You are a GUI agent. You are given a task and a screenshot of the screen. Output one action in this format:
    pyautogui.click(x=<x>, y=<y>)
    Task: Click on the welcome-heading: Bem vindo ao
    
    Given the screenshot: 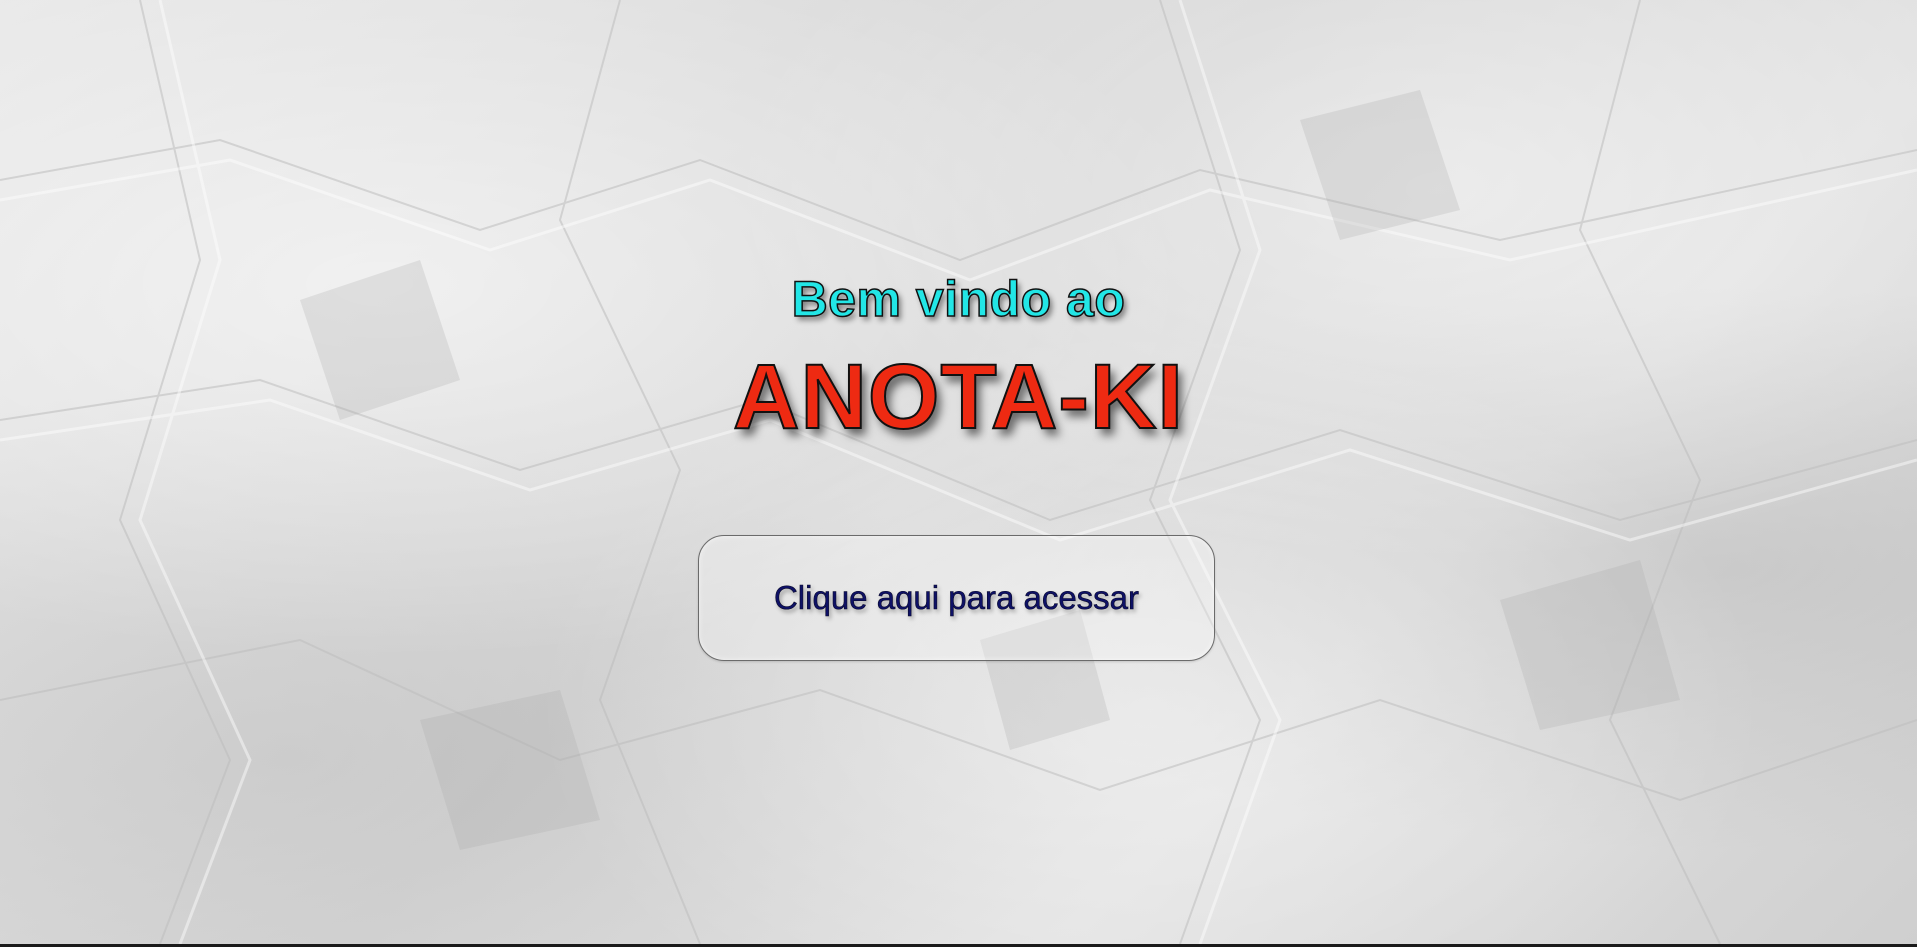 What is the action you would take?
    pyautogui.click(x=958, y=299)
    